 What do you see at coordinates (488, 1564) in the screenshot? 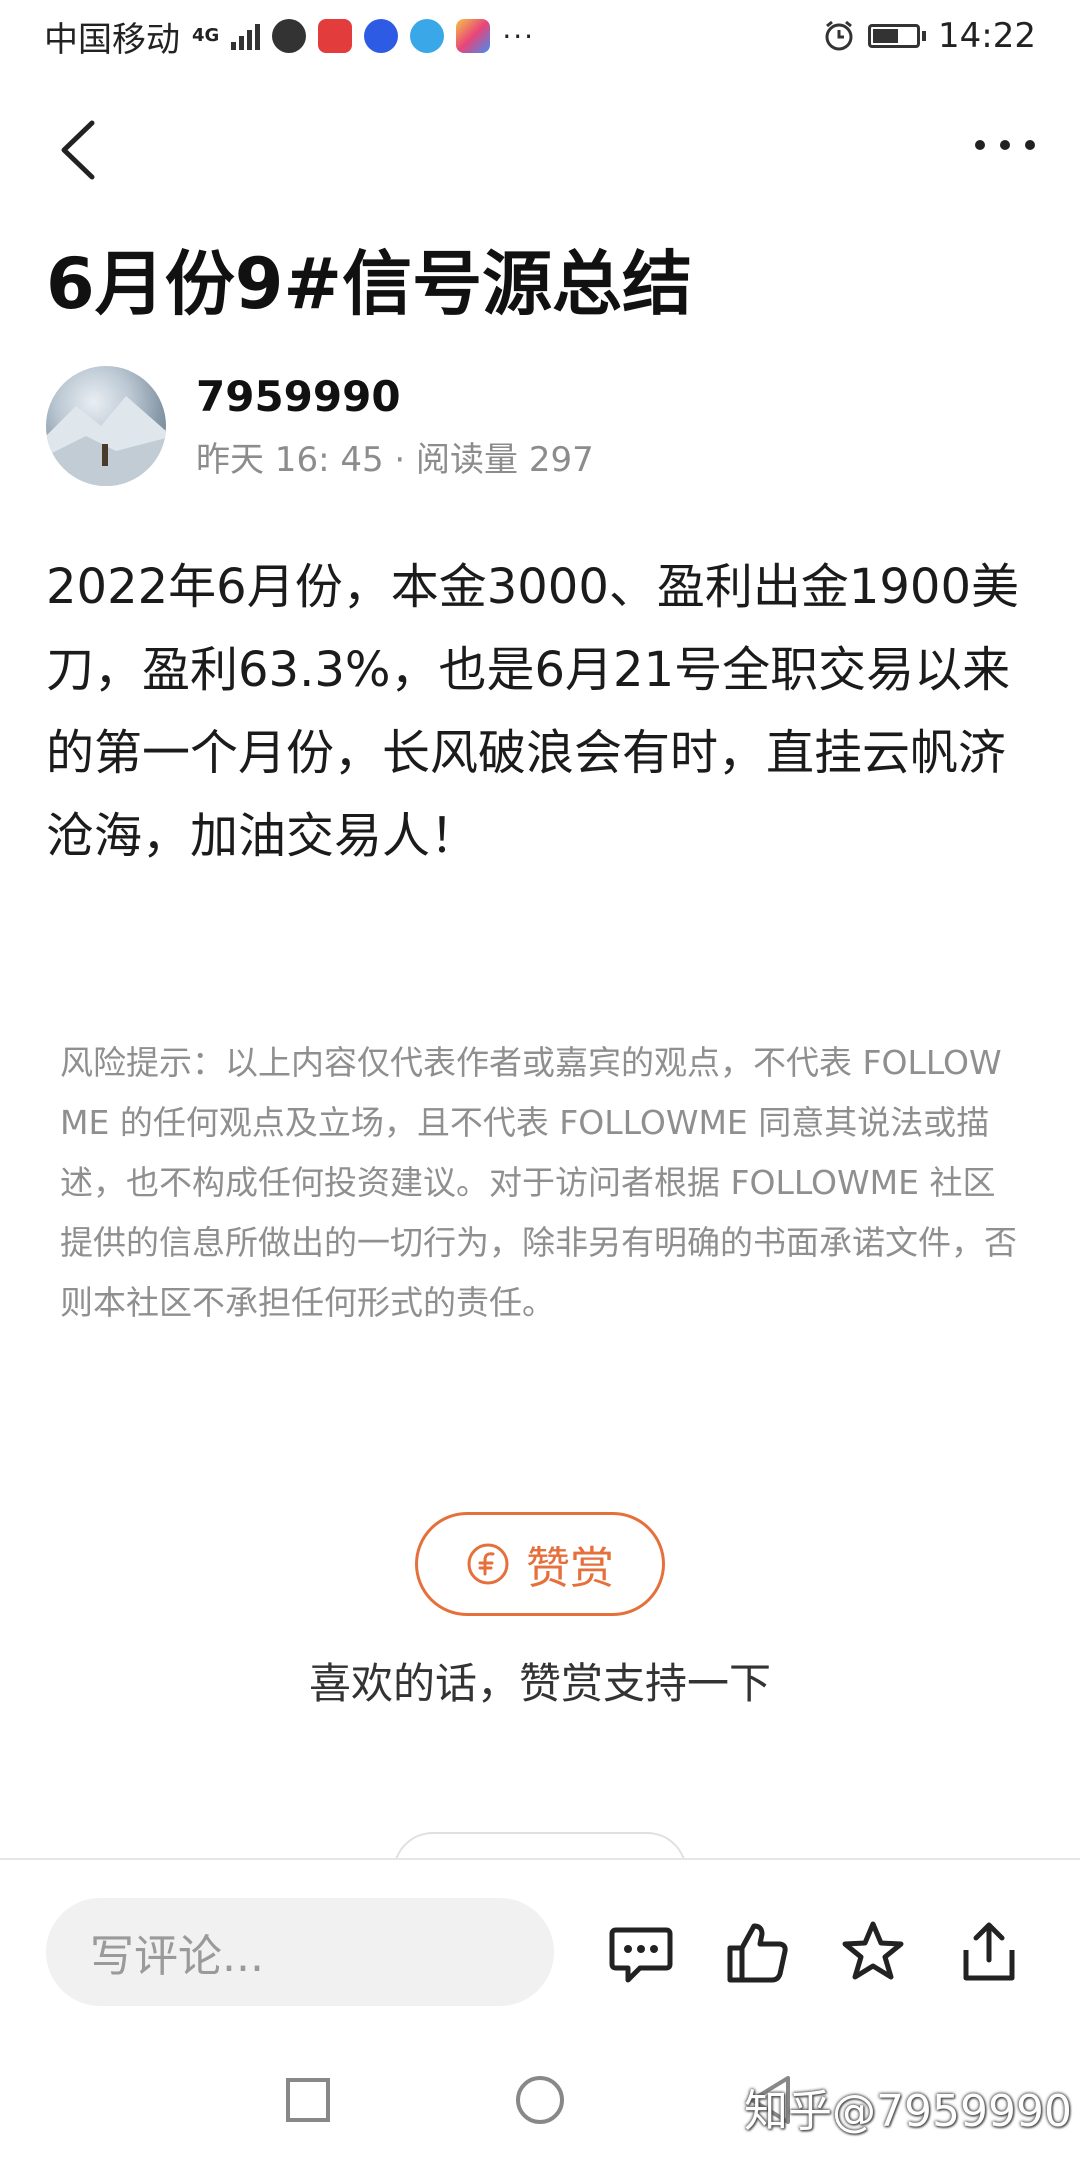
I see `coin-icon` at bounding box center [488, 1564].